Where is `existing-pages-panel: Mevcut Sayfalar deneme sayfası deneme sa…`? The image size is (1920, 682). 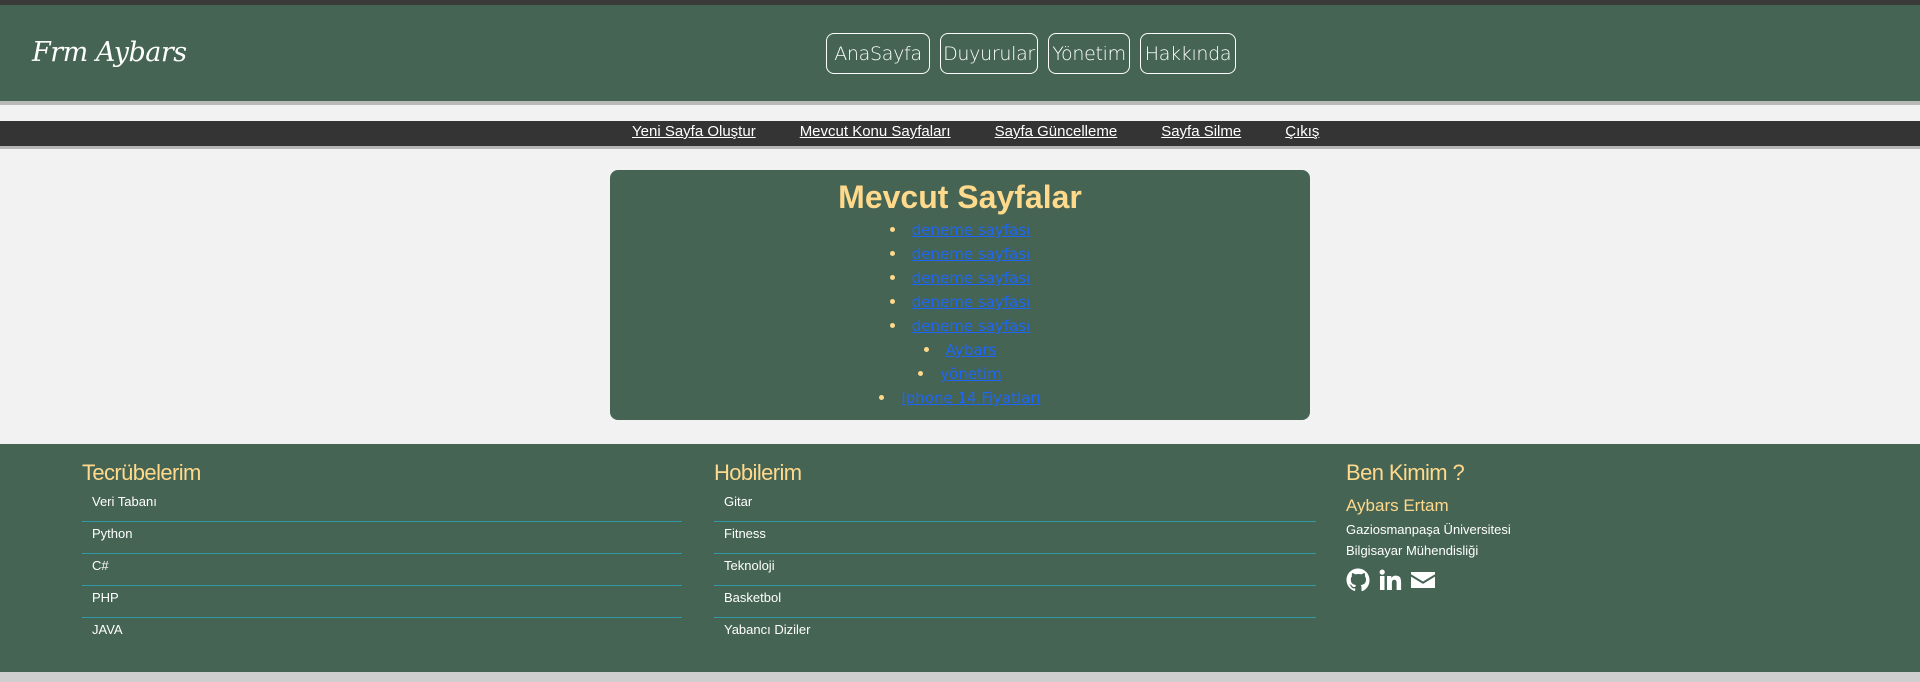
existing-pages-panel: Mevcut Sayfalar deneme sayfası deneme sa… is located at coordinates (960, 295).